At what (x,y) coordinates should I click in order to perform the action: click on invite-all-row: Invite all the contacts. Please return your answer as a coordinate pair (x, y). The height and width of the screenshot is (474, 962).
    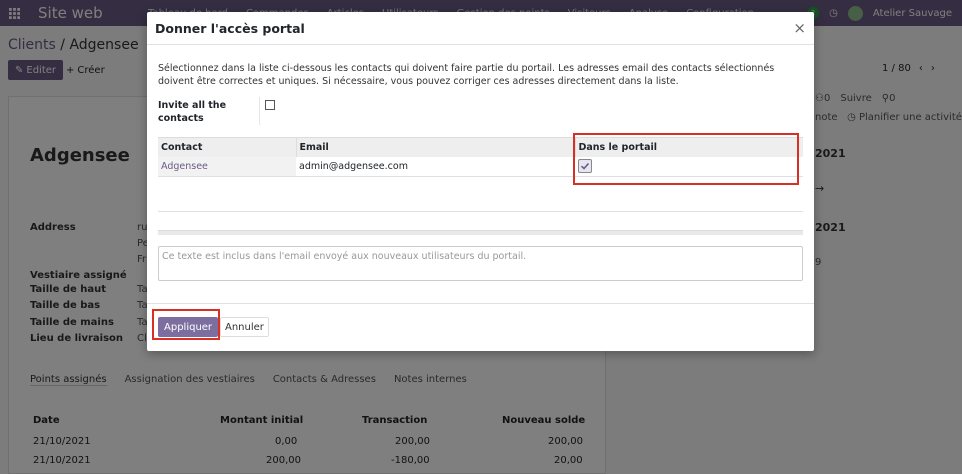
    Looking at the image, I should click on (480, 111).